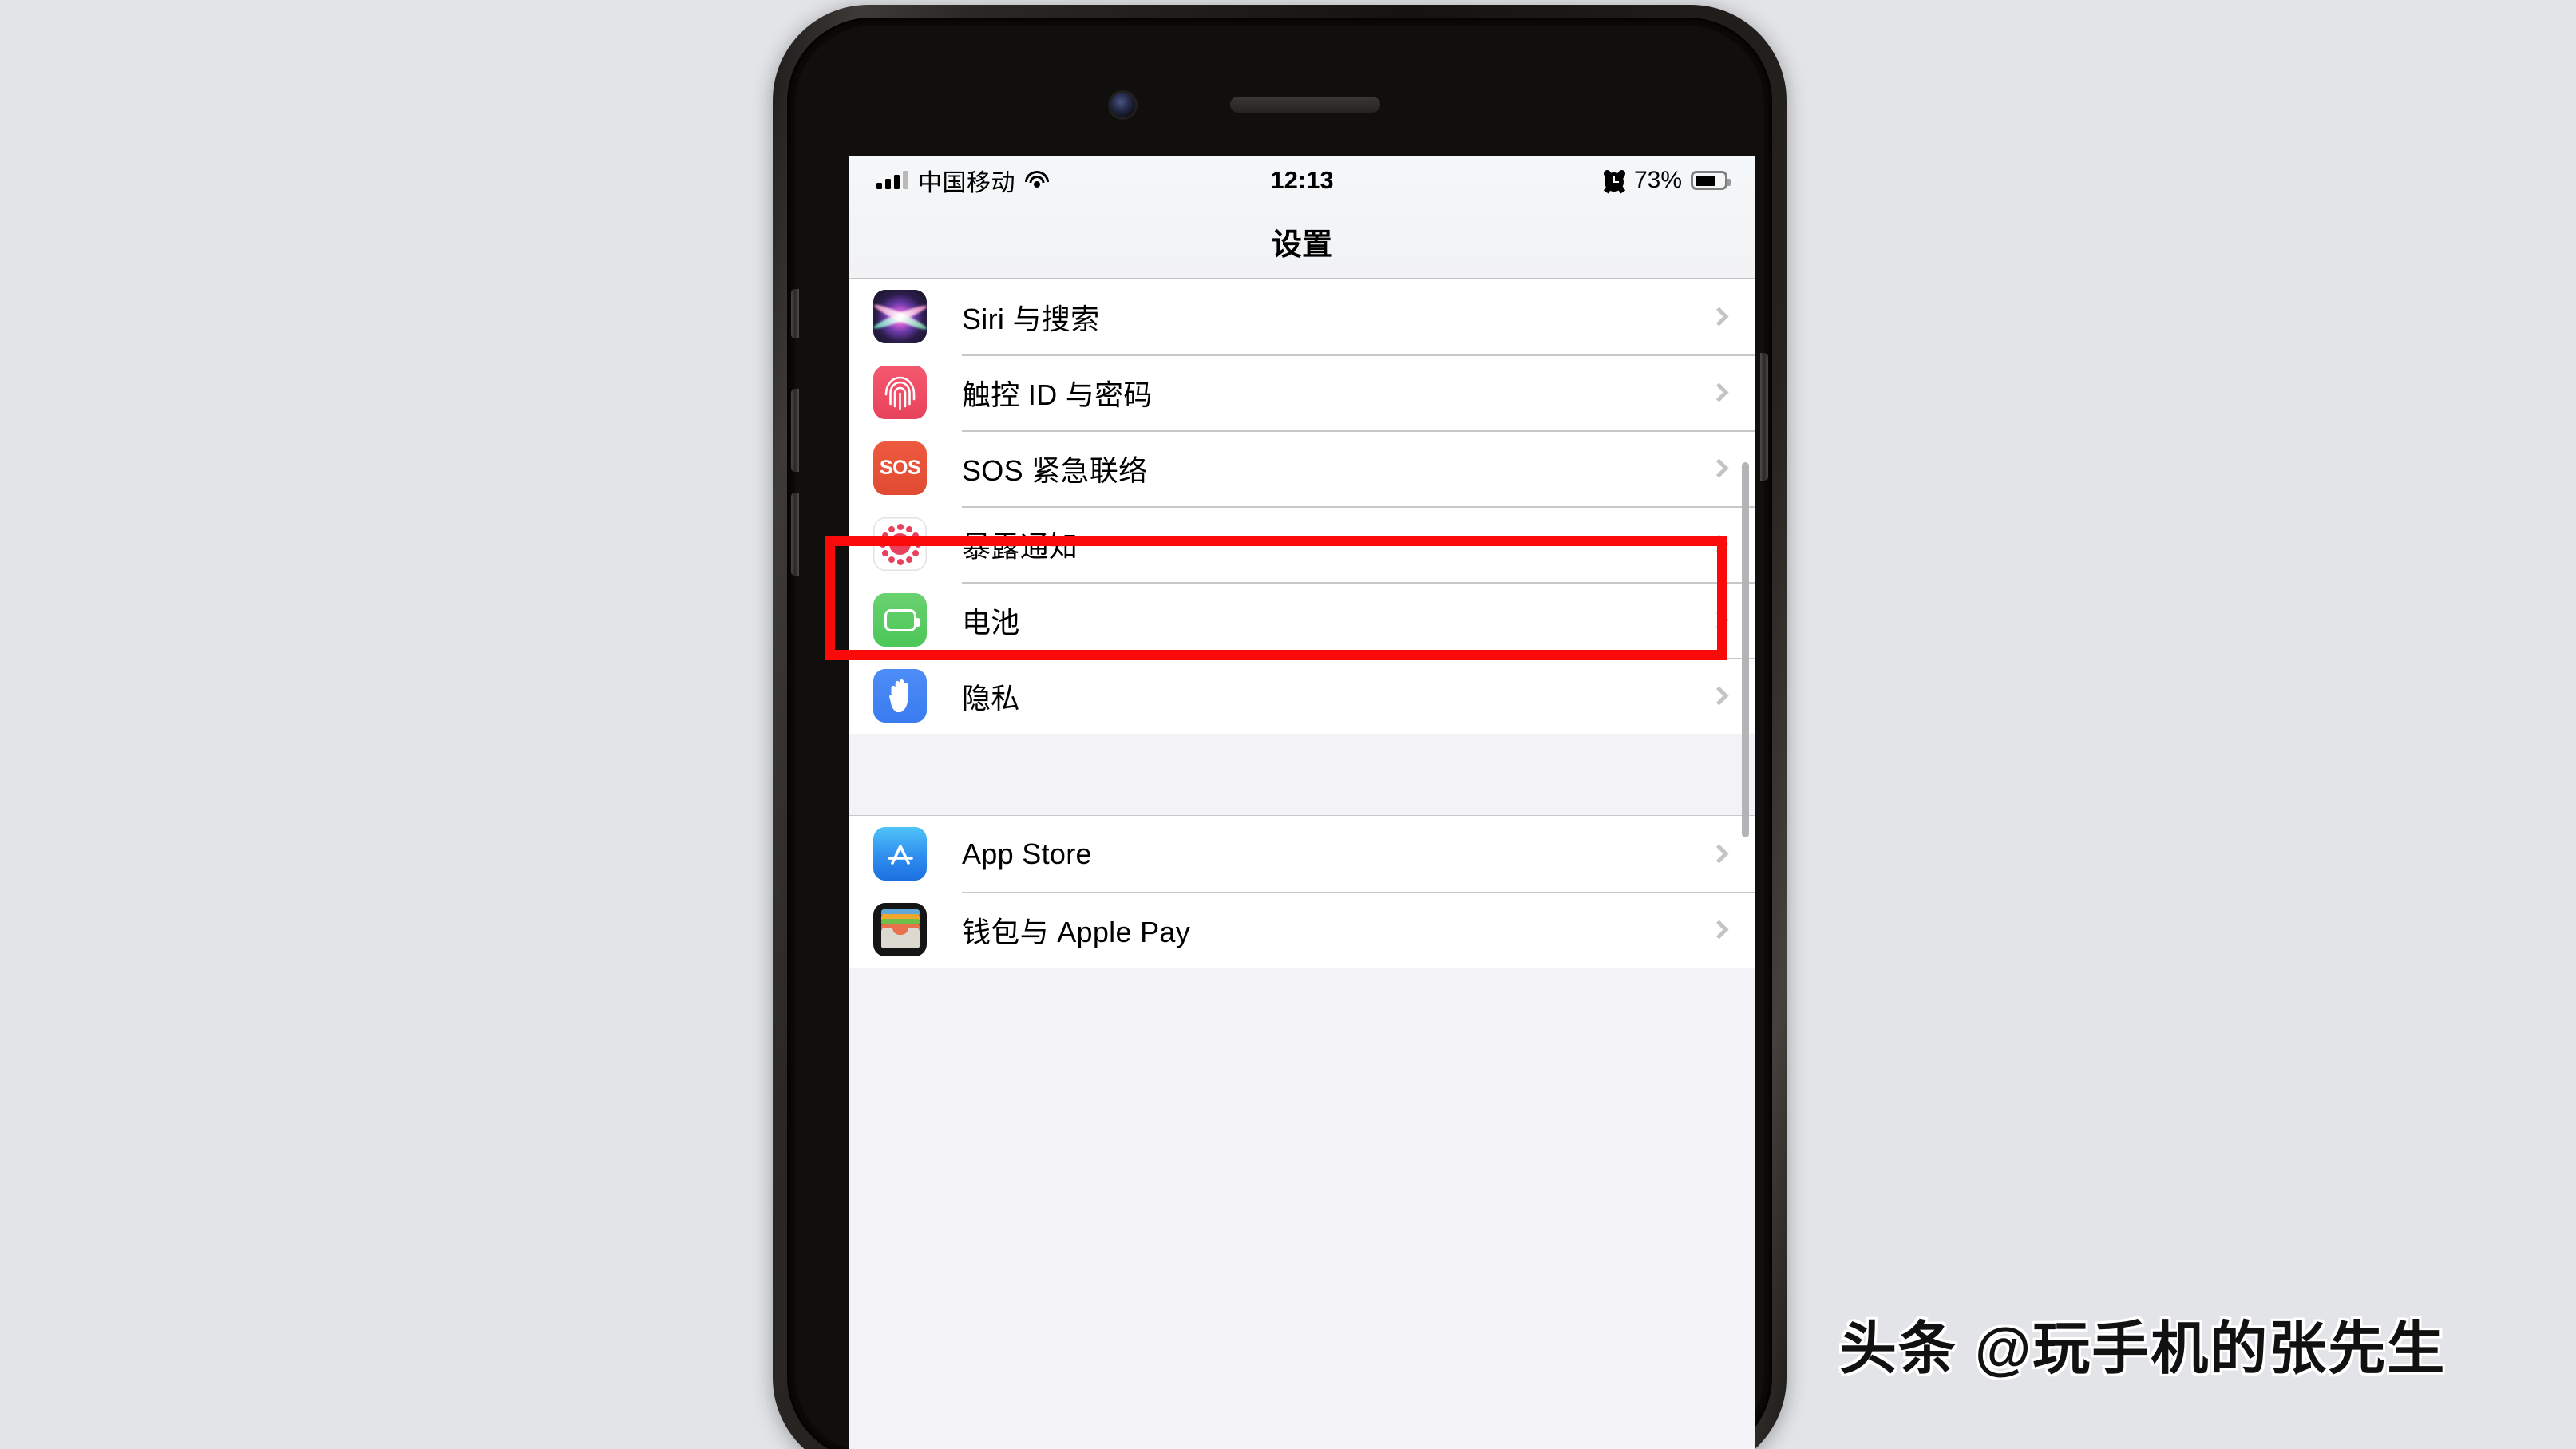  I want to click on vertical-scrollbar, so click(1746, 649).